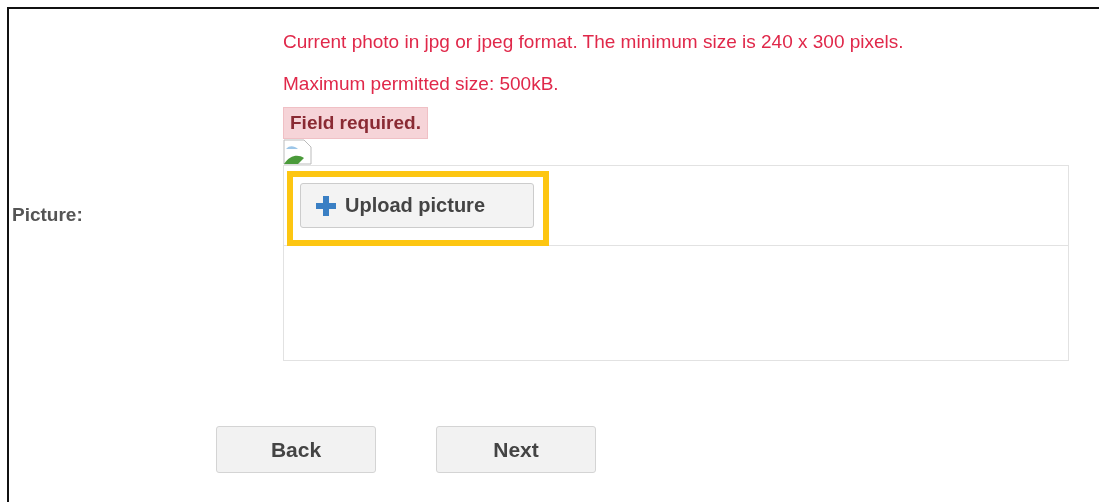  Describe the element at coordinates (326, 205) in the screenshot. I see `plus-icon` at that location.